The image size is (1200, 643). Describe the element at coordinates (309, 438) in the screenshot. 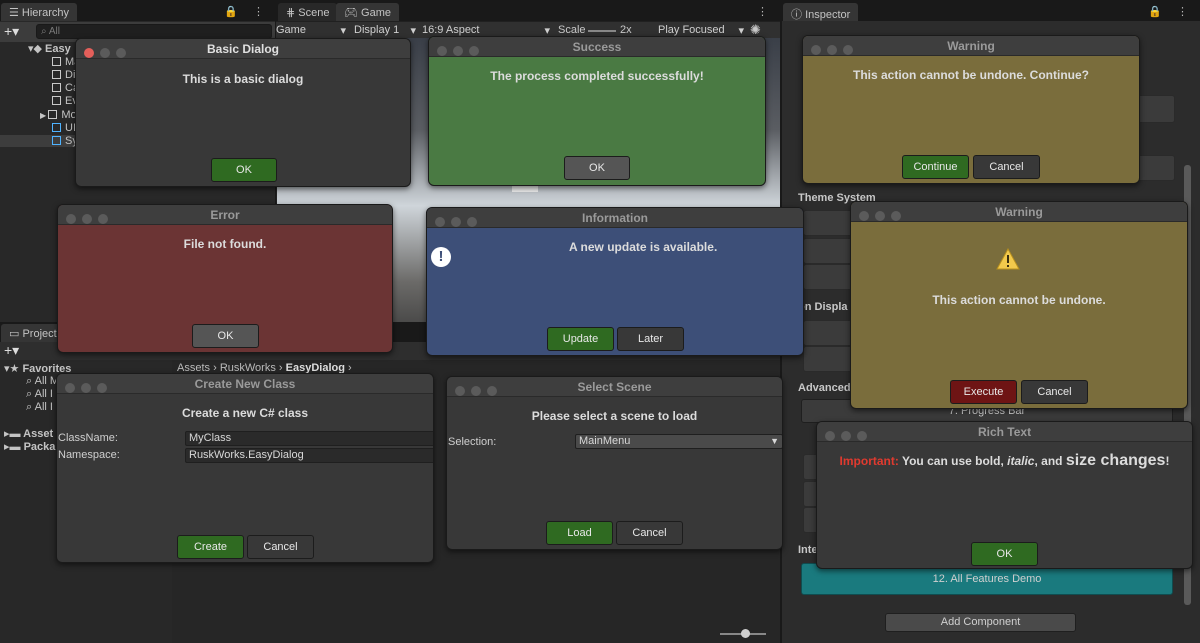

I see `classname-input: MyClass` at that location.